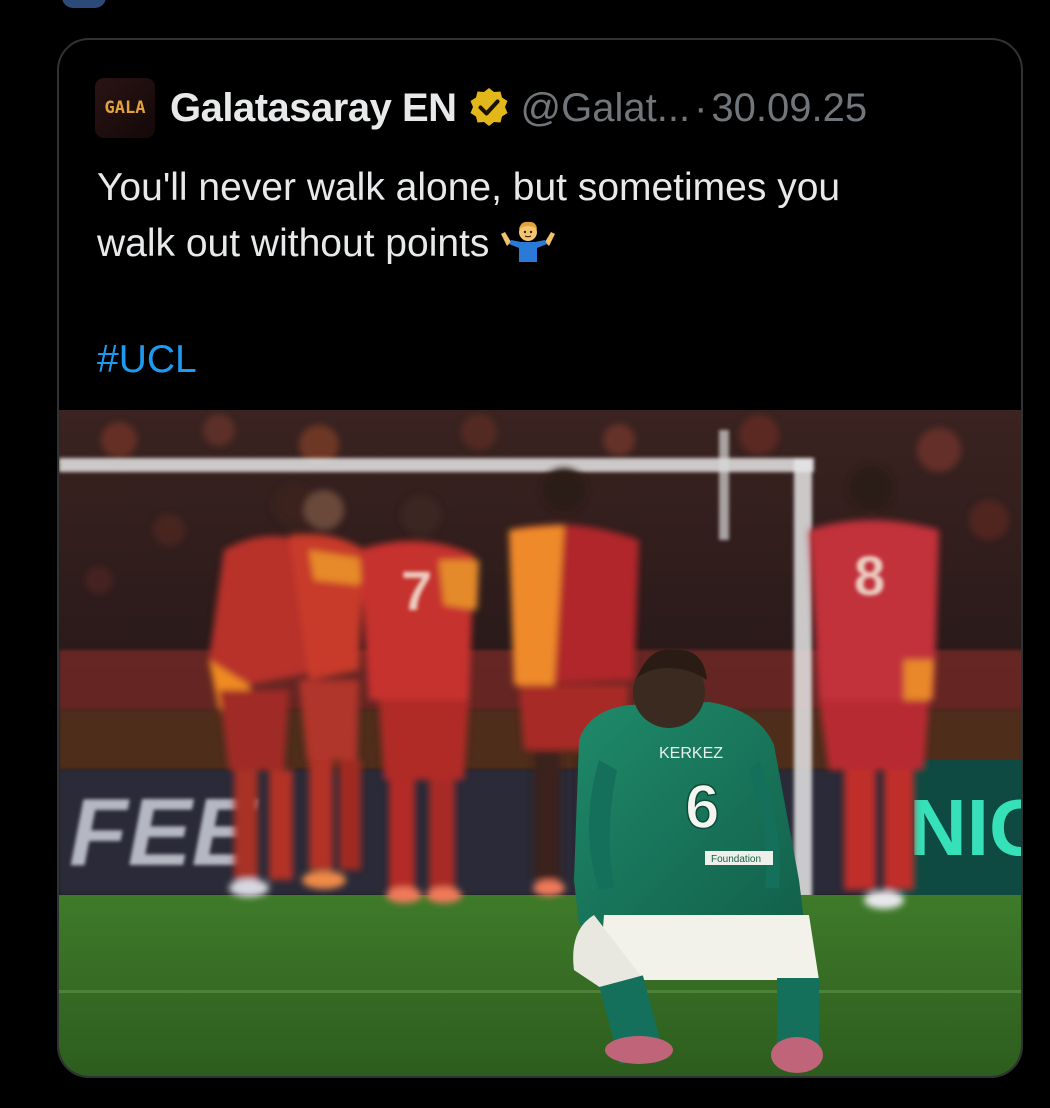 This screenshot has width=1050, height=1108. Describe the element at coordinates (164, 832) in the screenshot. I see `board-text-left: FEE` at that location.